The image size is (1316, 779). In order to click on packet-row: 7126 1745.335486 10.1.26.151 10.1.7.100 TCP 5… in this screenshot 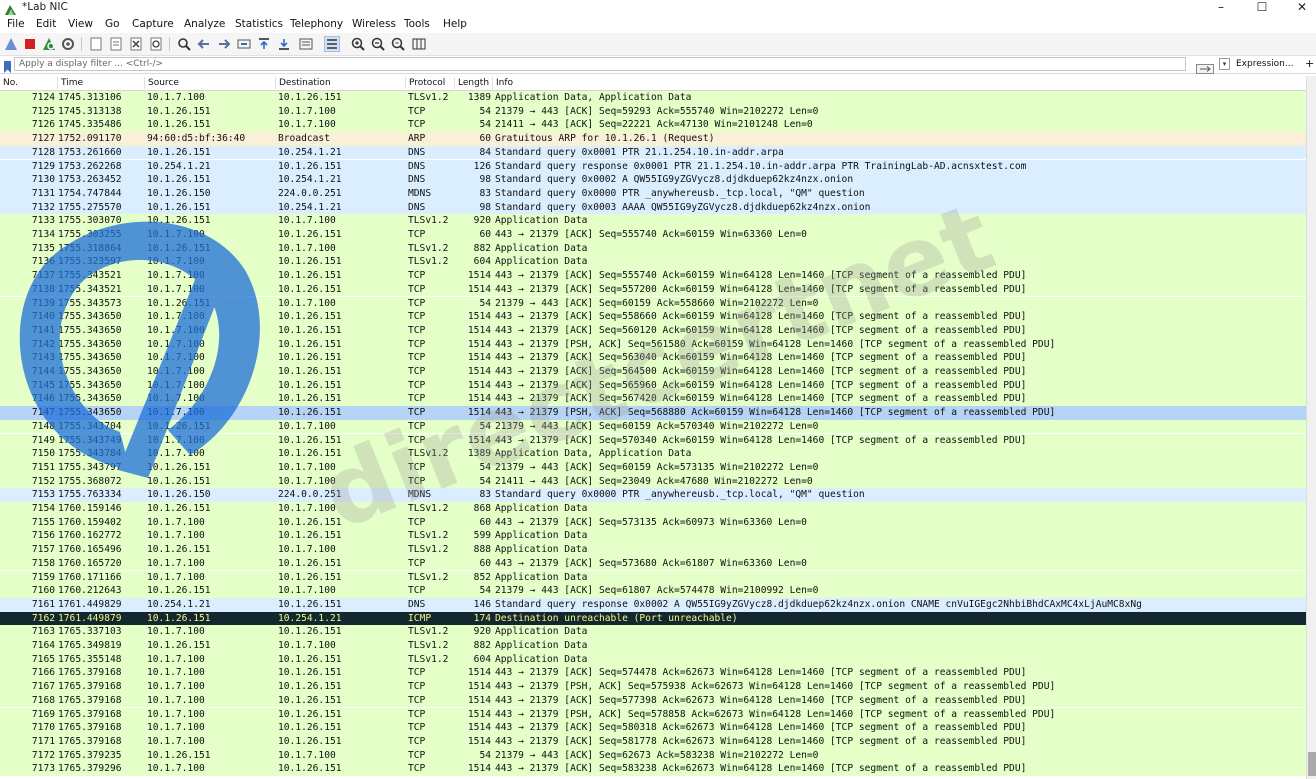, I will do `click(653, 125)`.